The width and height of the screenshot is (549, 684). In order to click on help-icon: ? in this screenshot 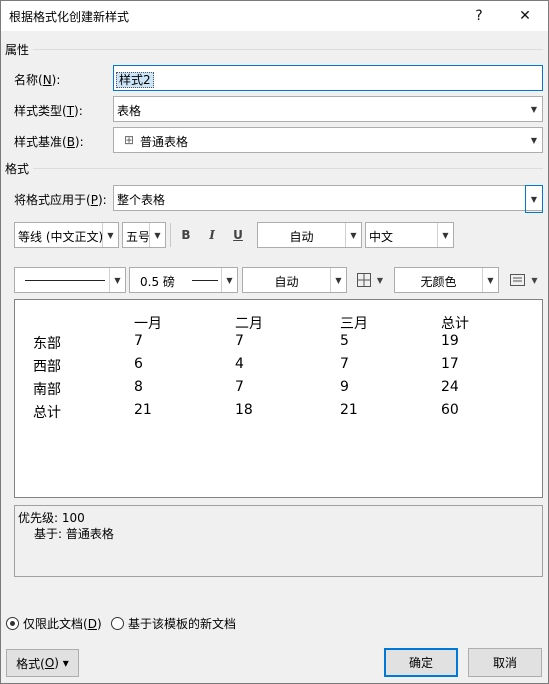, I will do `click(479, 16)`.